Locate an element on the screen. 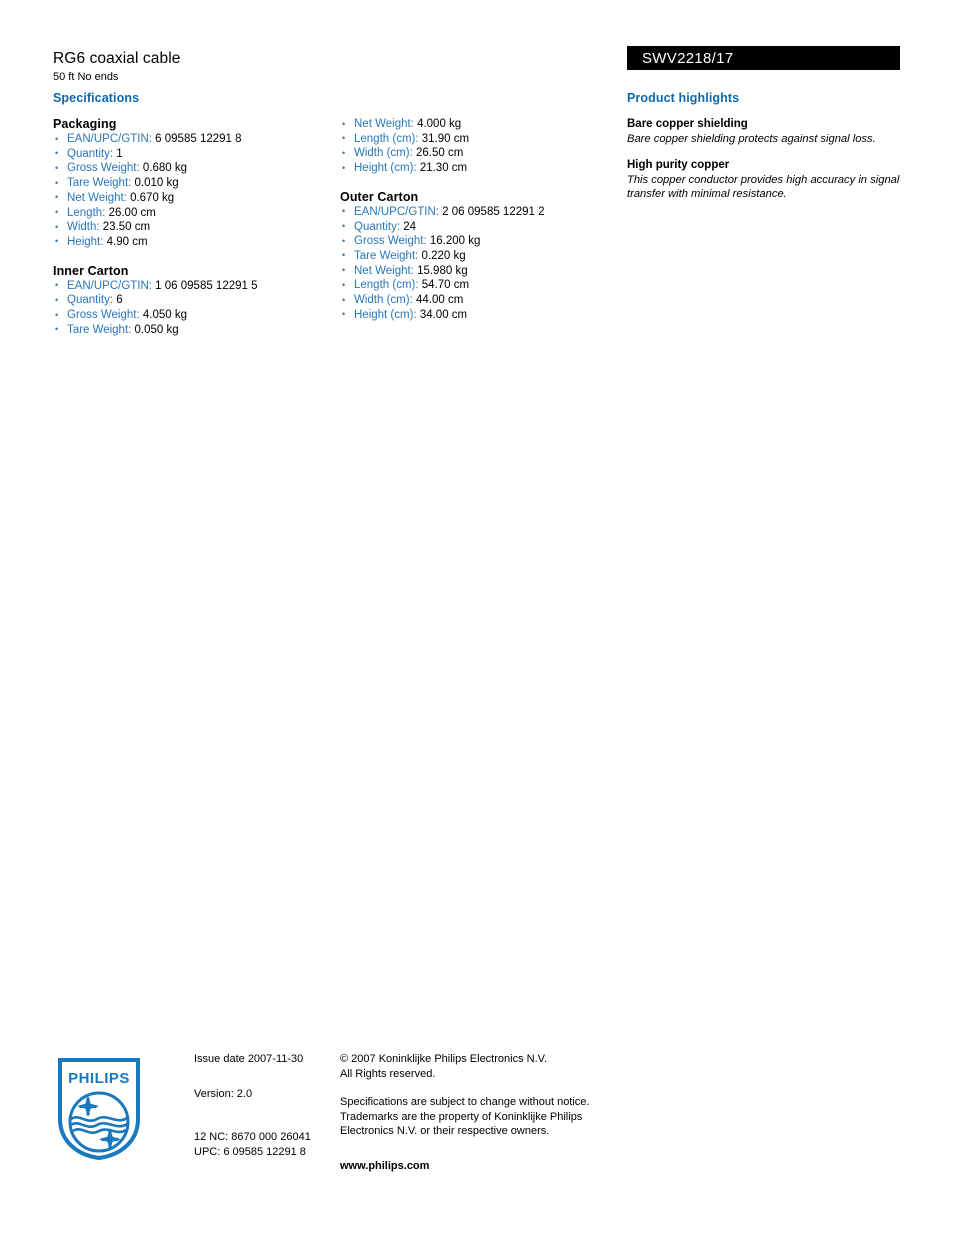 This screenshot has height=1235, width=954. packaging-item: Width: 23.50 cm is located at coordinates (198, 227).